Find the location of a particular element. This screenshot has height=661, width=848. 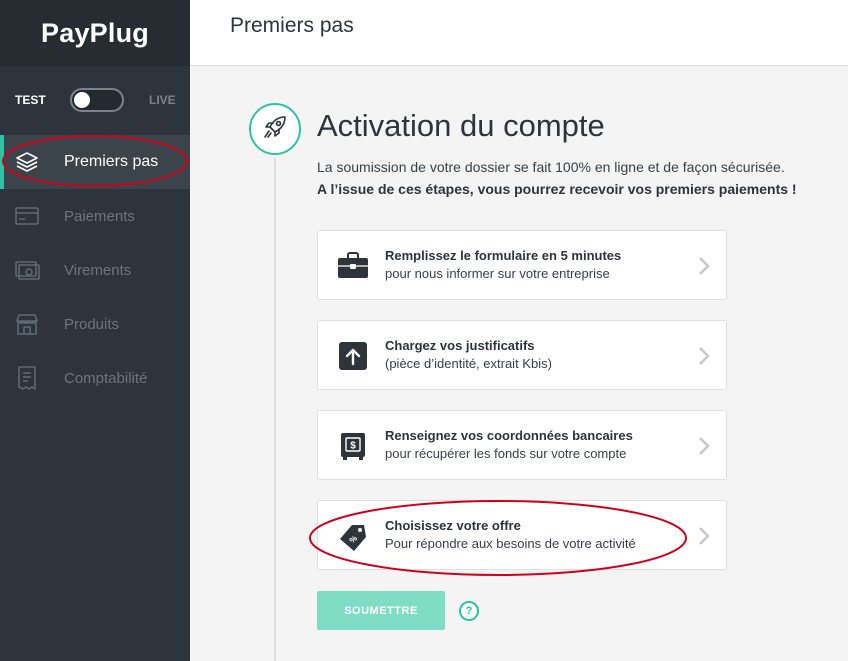

step-subtitle: pour nous informer sur votre entreprise is located at coordinates (497, 273).